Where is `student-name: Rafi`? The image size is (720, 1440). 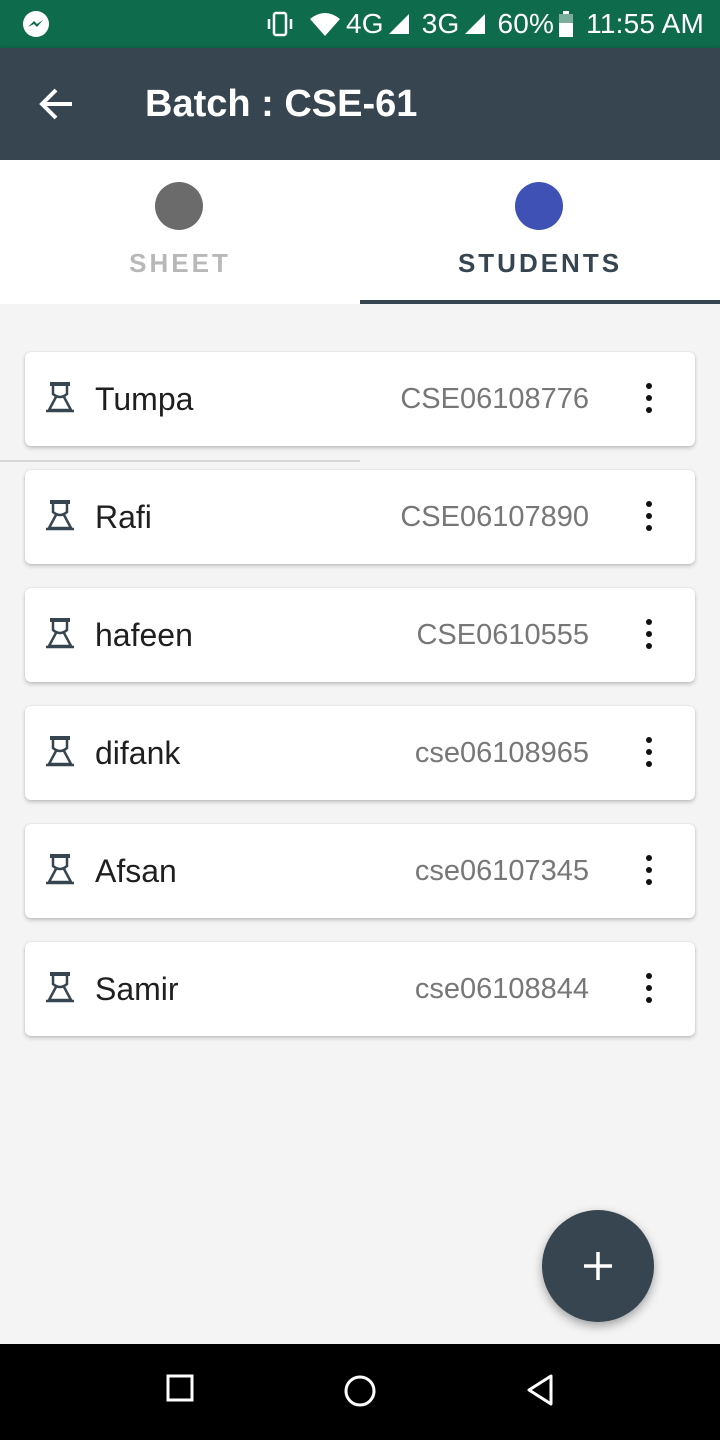
student-name: Rafi is located at coordinates (123, 517).